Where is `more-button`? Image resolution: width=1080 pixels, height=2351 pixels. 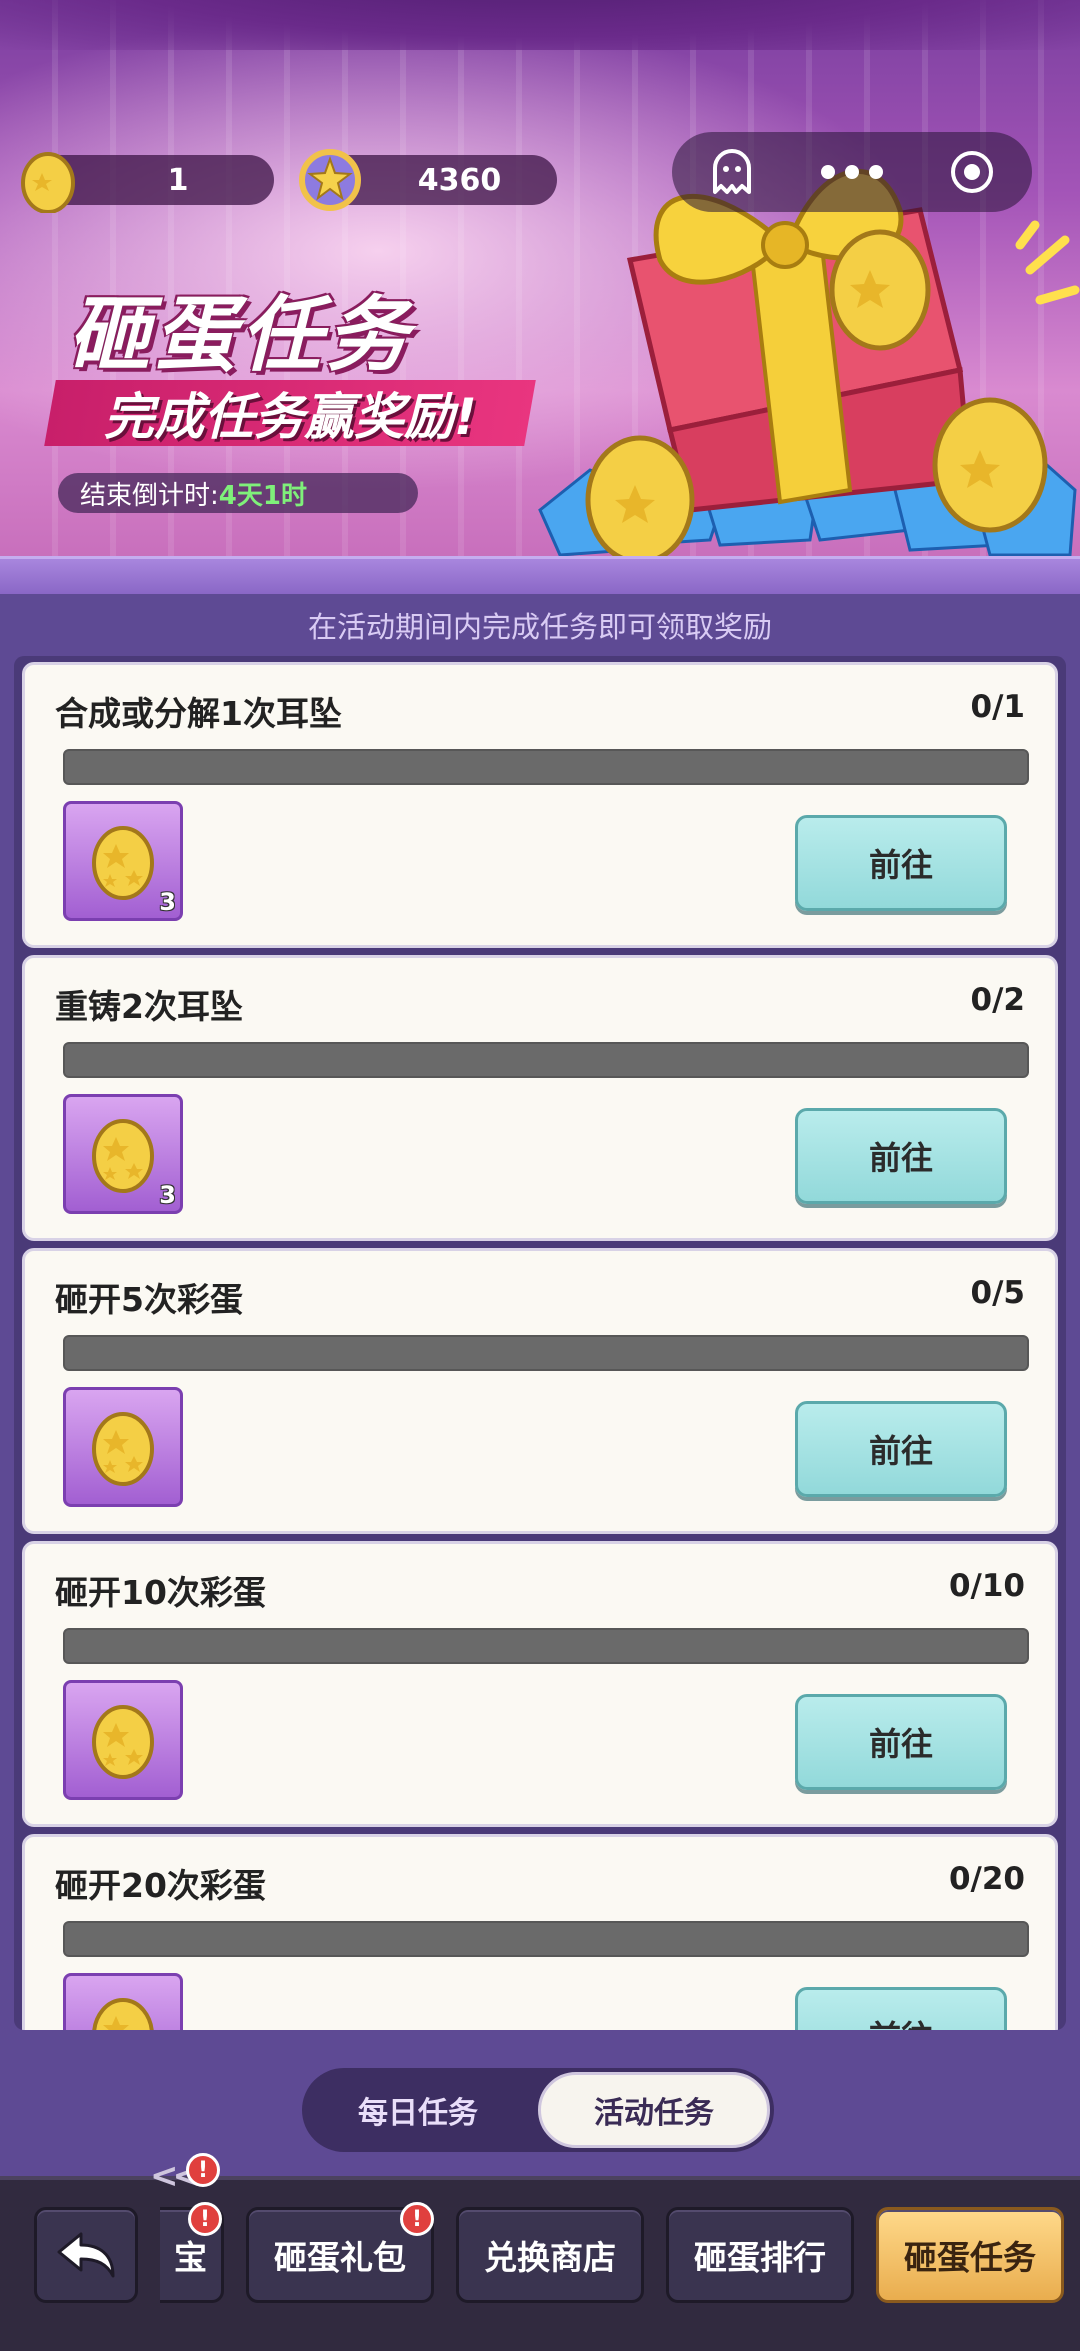 more-button is located at coordinates (852, 172).